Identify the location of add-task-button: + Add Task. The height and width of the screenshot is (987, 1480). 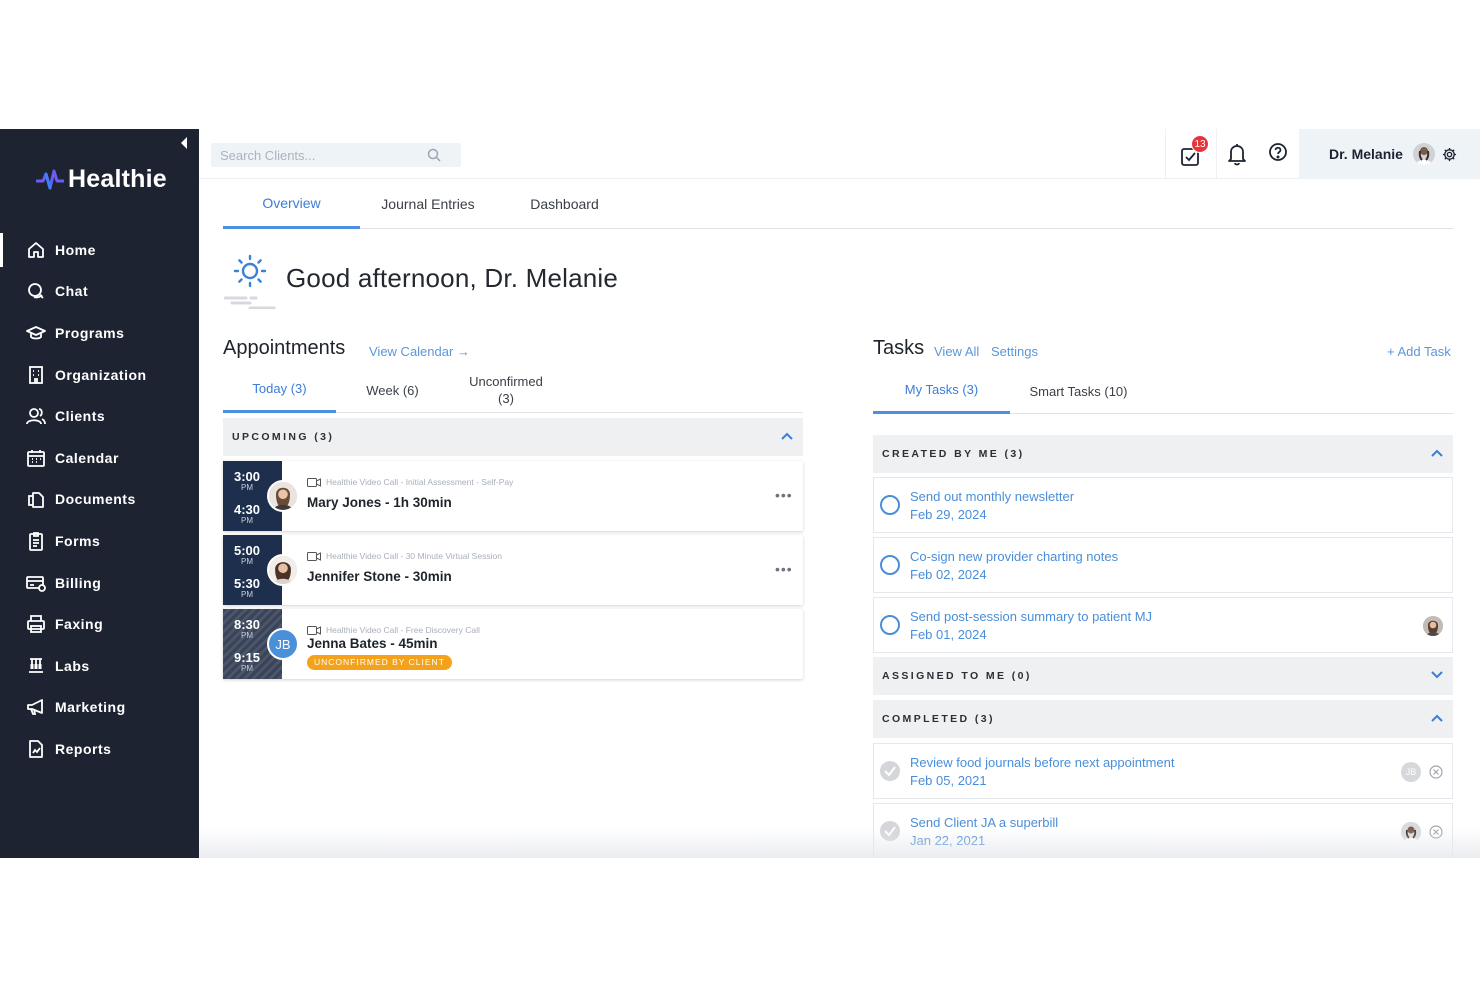
(1419, 351).